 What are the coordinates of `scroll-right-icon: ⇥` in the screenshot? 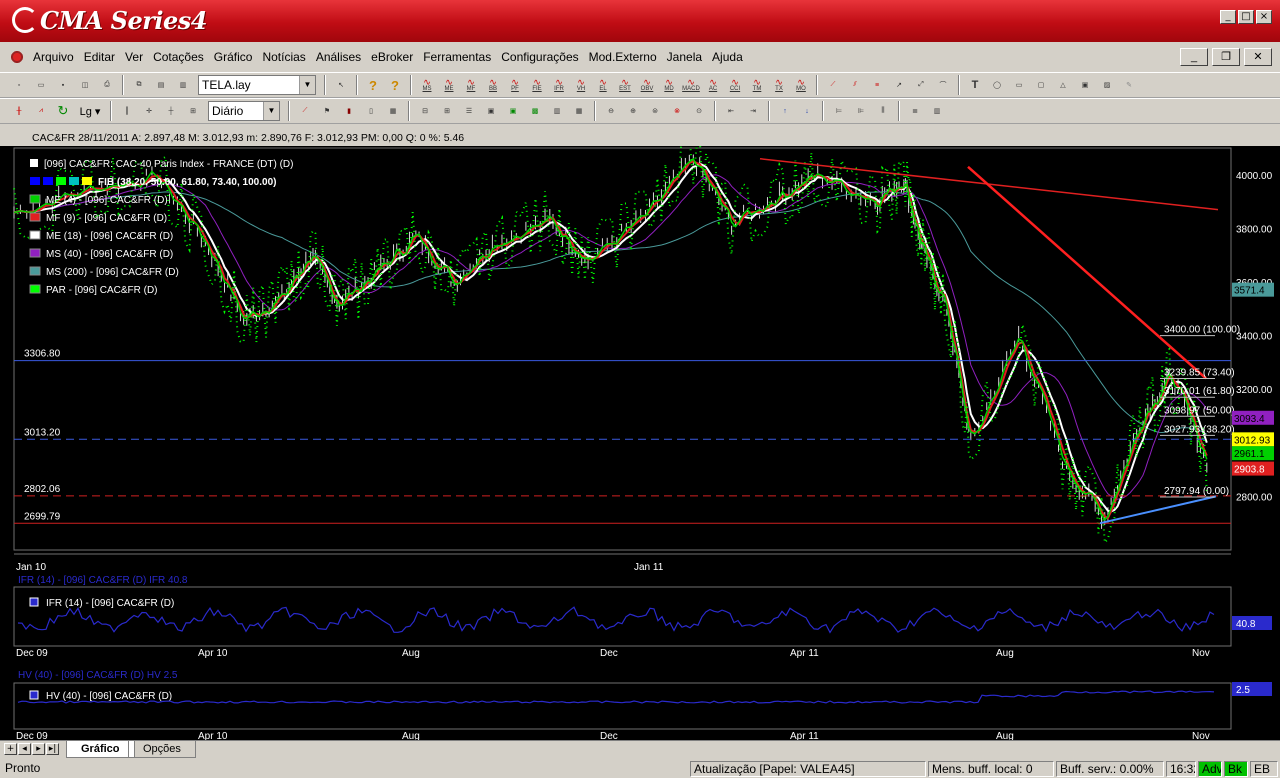 It's located at (753, 111).